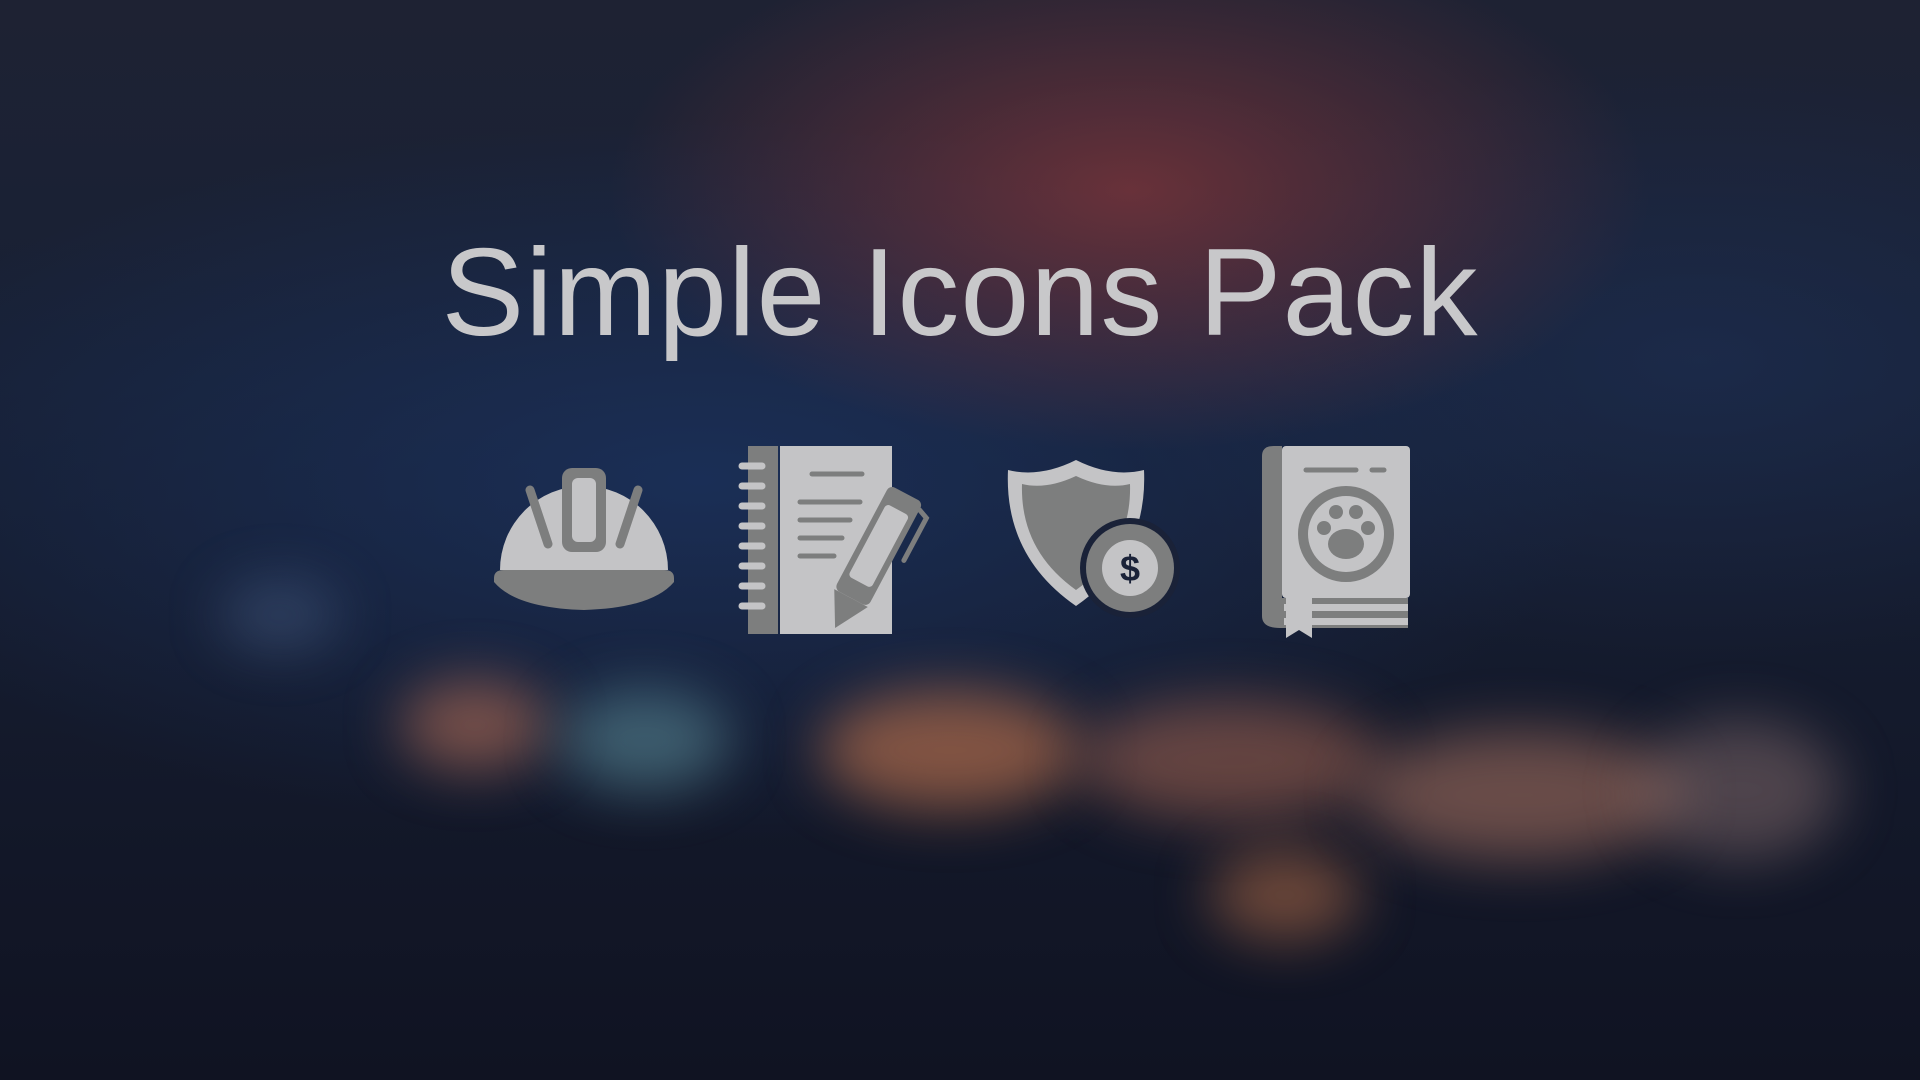  What do you see at coordinates (584, 538) in the screenshot?
I see `hard-hat-icon` at bounding box center [584, 538].